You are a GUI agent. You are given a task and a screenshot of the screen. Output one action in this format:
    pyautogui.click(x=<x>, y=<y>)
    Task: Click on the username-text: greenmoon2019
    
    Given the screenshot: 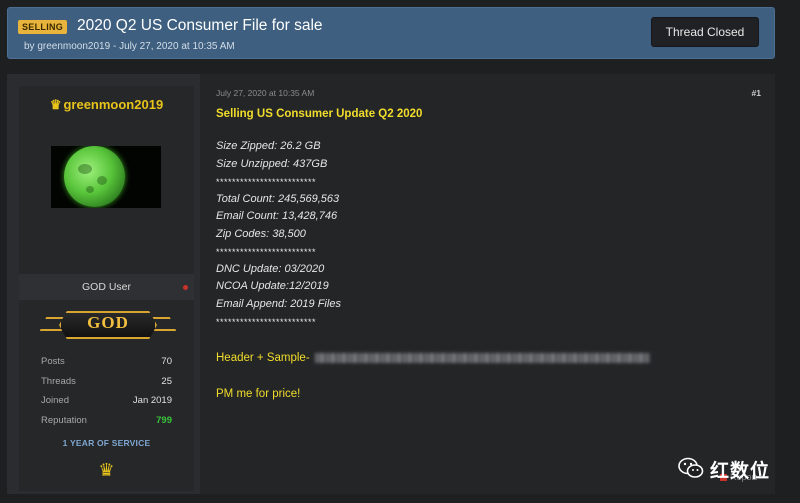 What is the action you would take?
    pyautogui.click(x=113, y=104)
    